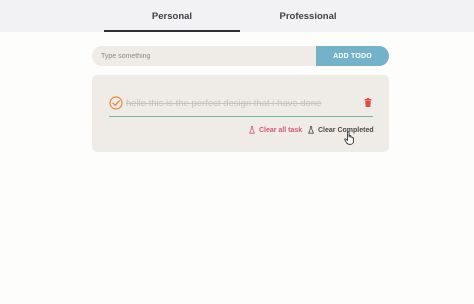 This screenshot has height=304, width=474. What do you see at coordinates (172, 31) in the screenshot?
I see `active-tab-indicator` at bounding box center [172, 31].